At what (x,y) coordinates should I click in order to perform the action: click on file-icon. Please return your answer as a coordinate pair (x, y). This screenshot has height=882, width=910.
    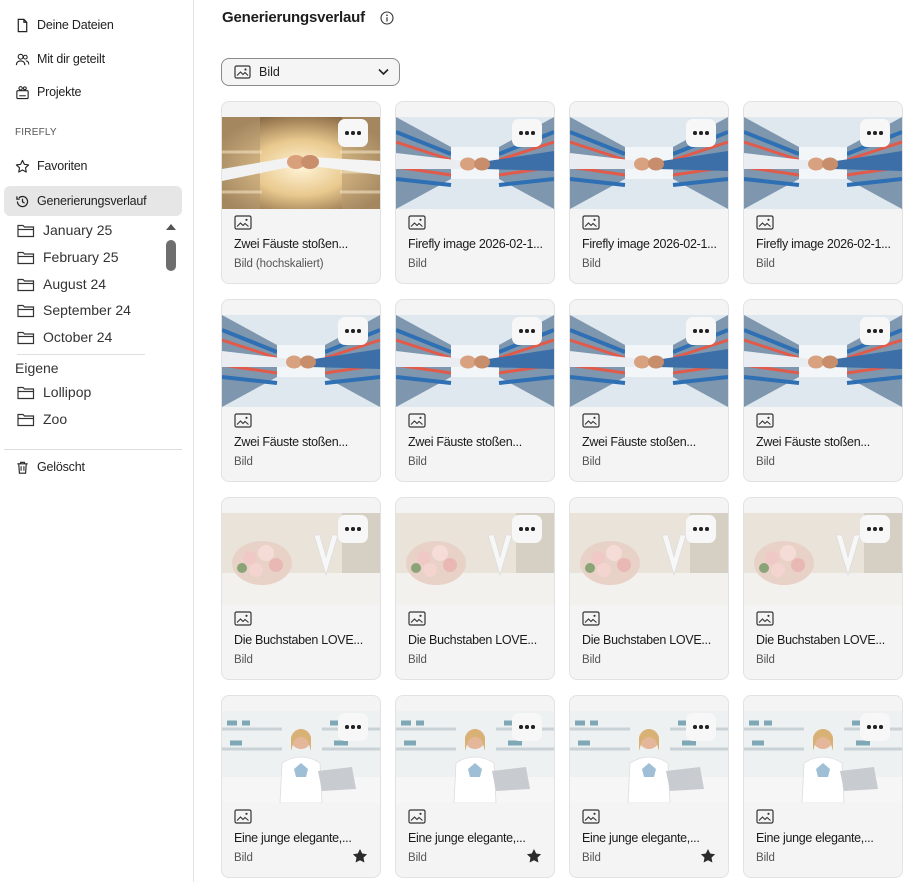
    Looking at the image, I should click on (22, 25).